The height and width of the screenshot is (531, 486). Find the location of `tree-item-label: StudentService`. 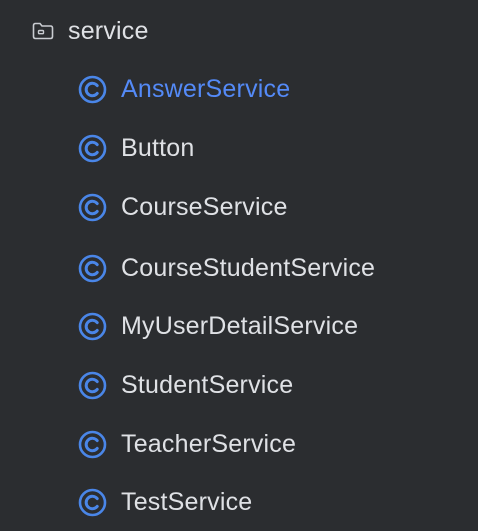

tree-item-label: StudentService is located at coordinates (207, 384).